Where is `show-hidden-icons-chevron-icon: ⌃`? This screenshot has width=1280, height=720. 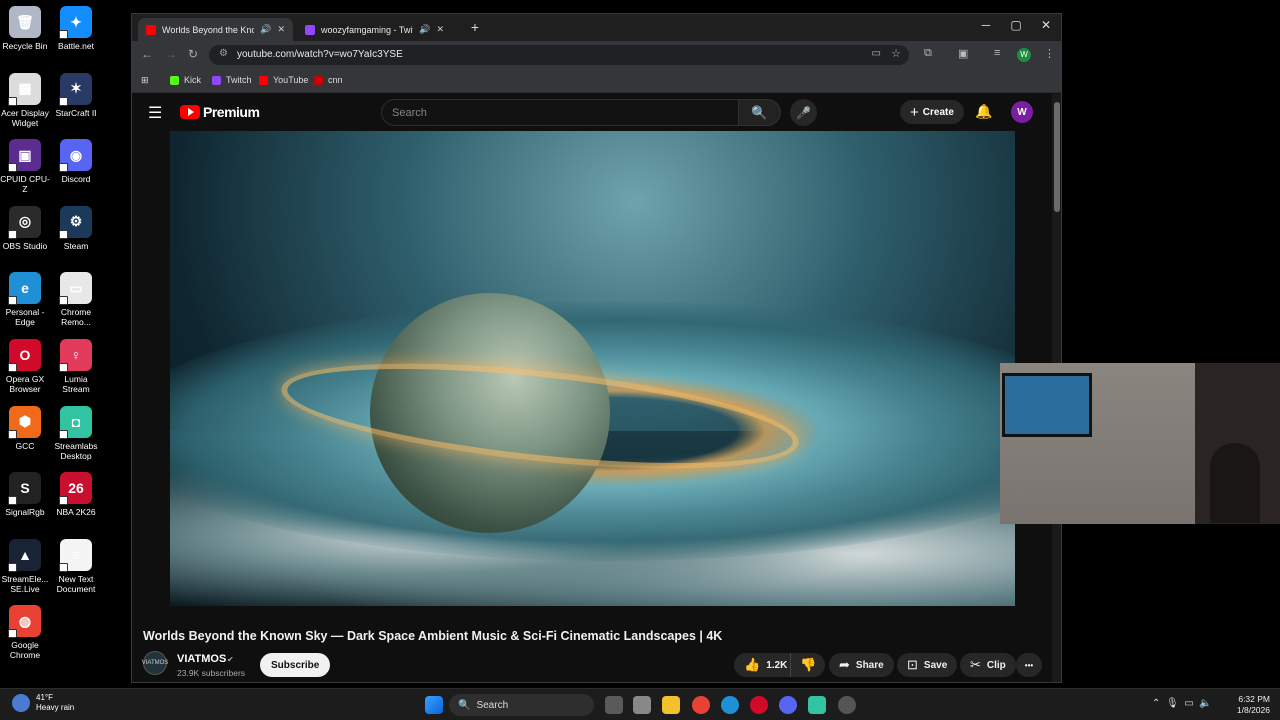
show-hidden-icons-chevron-icon: ⌃ is located at coordinates (1156, 703).